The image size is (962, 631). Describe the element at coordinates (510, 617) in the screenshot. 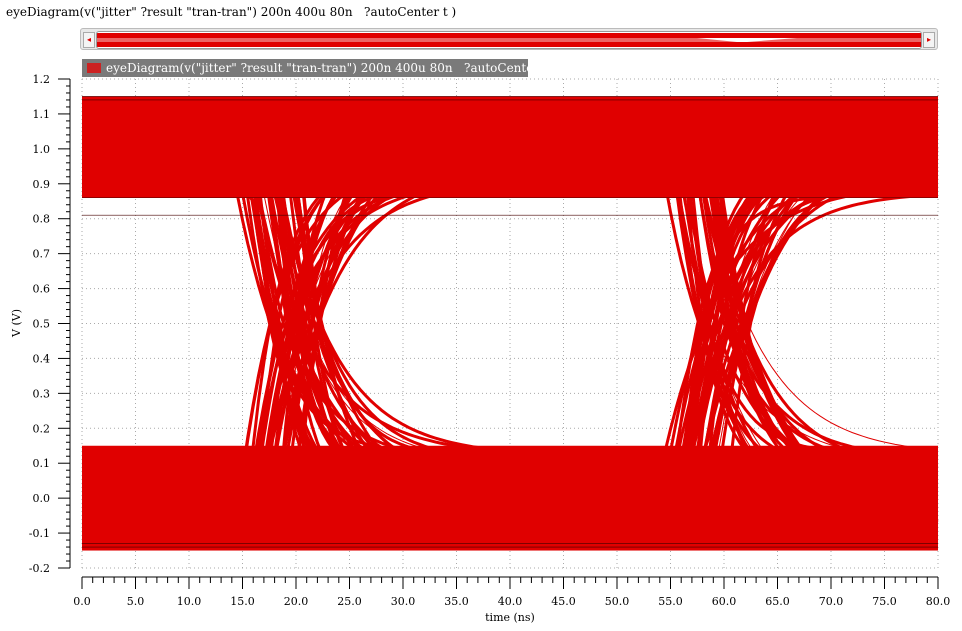

I see `x-axis-label: time (ns)` at that location.